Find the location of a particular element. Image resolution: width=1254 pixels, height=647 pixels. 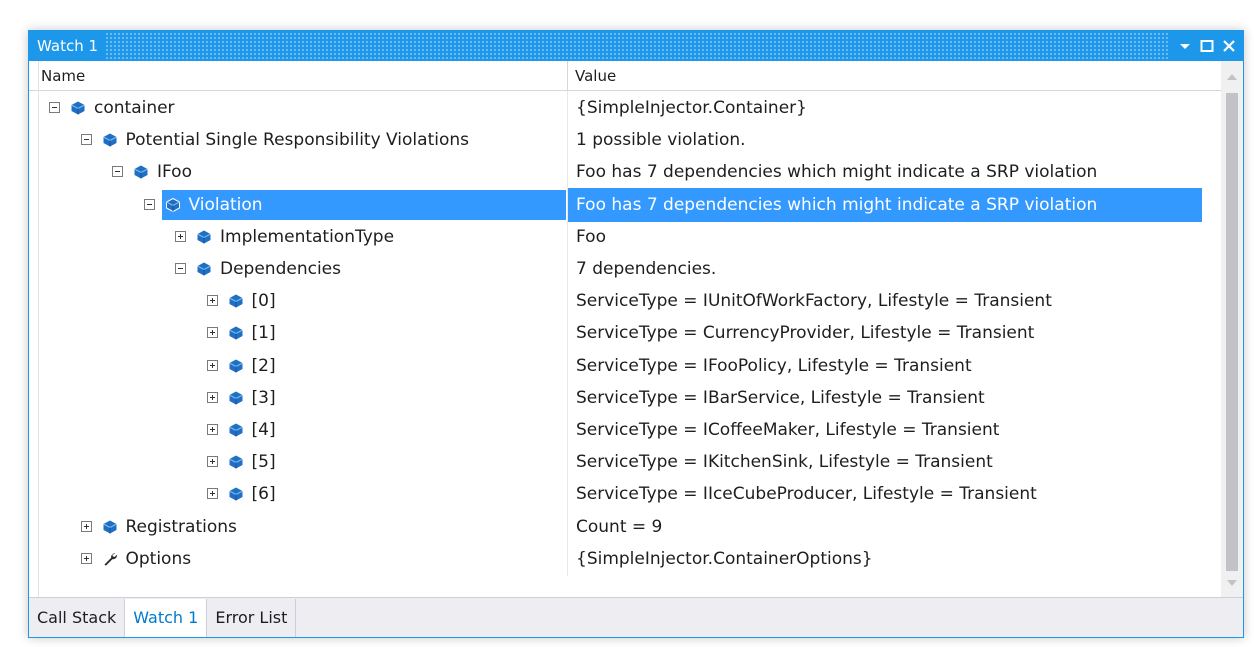

maximize-icon is located at coordinates (1207, 46).